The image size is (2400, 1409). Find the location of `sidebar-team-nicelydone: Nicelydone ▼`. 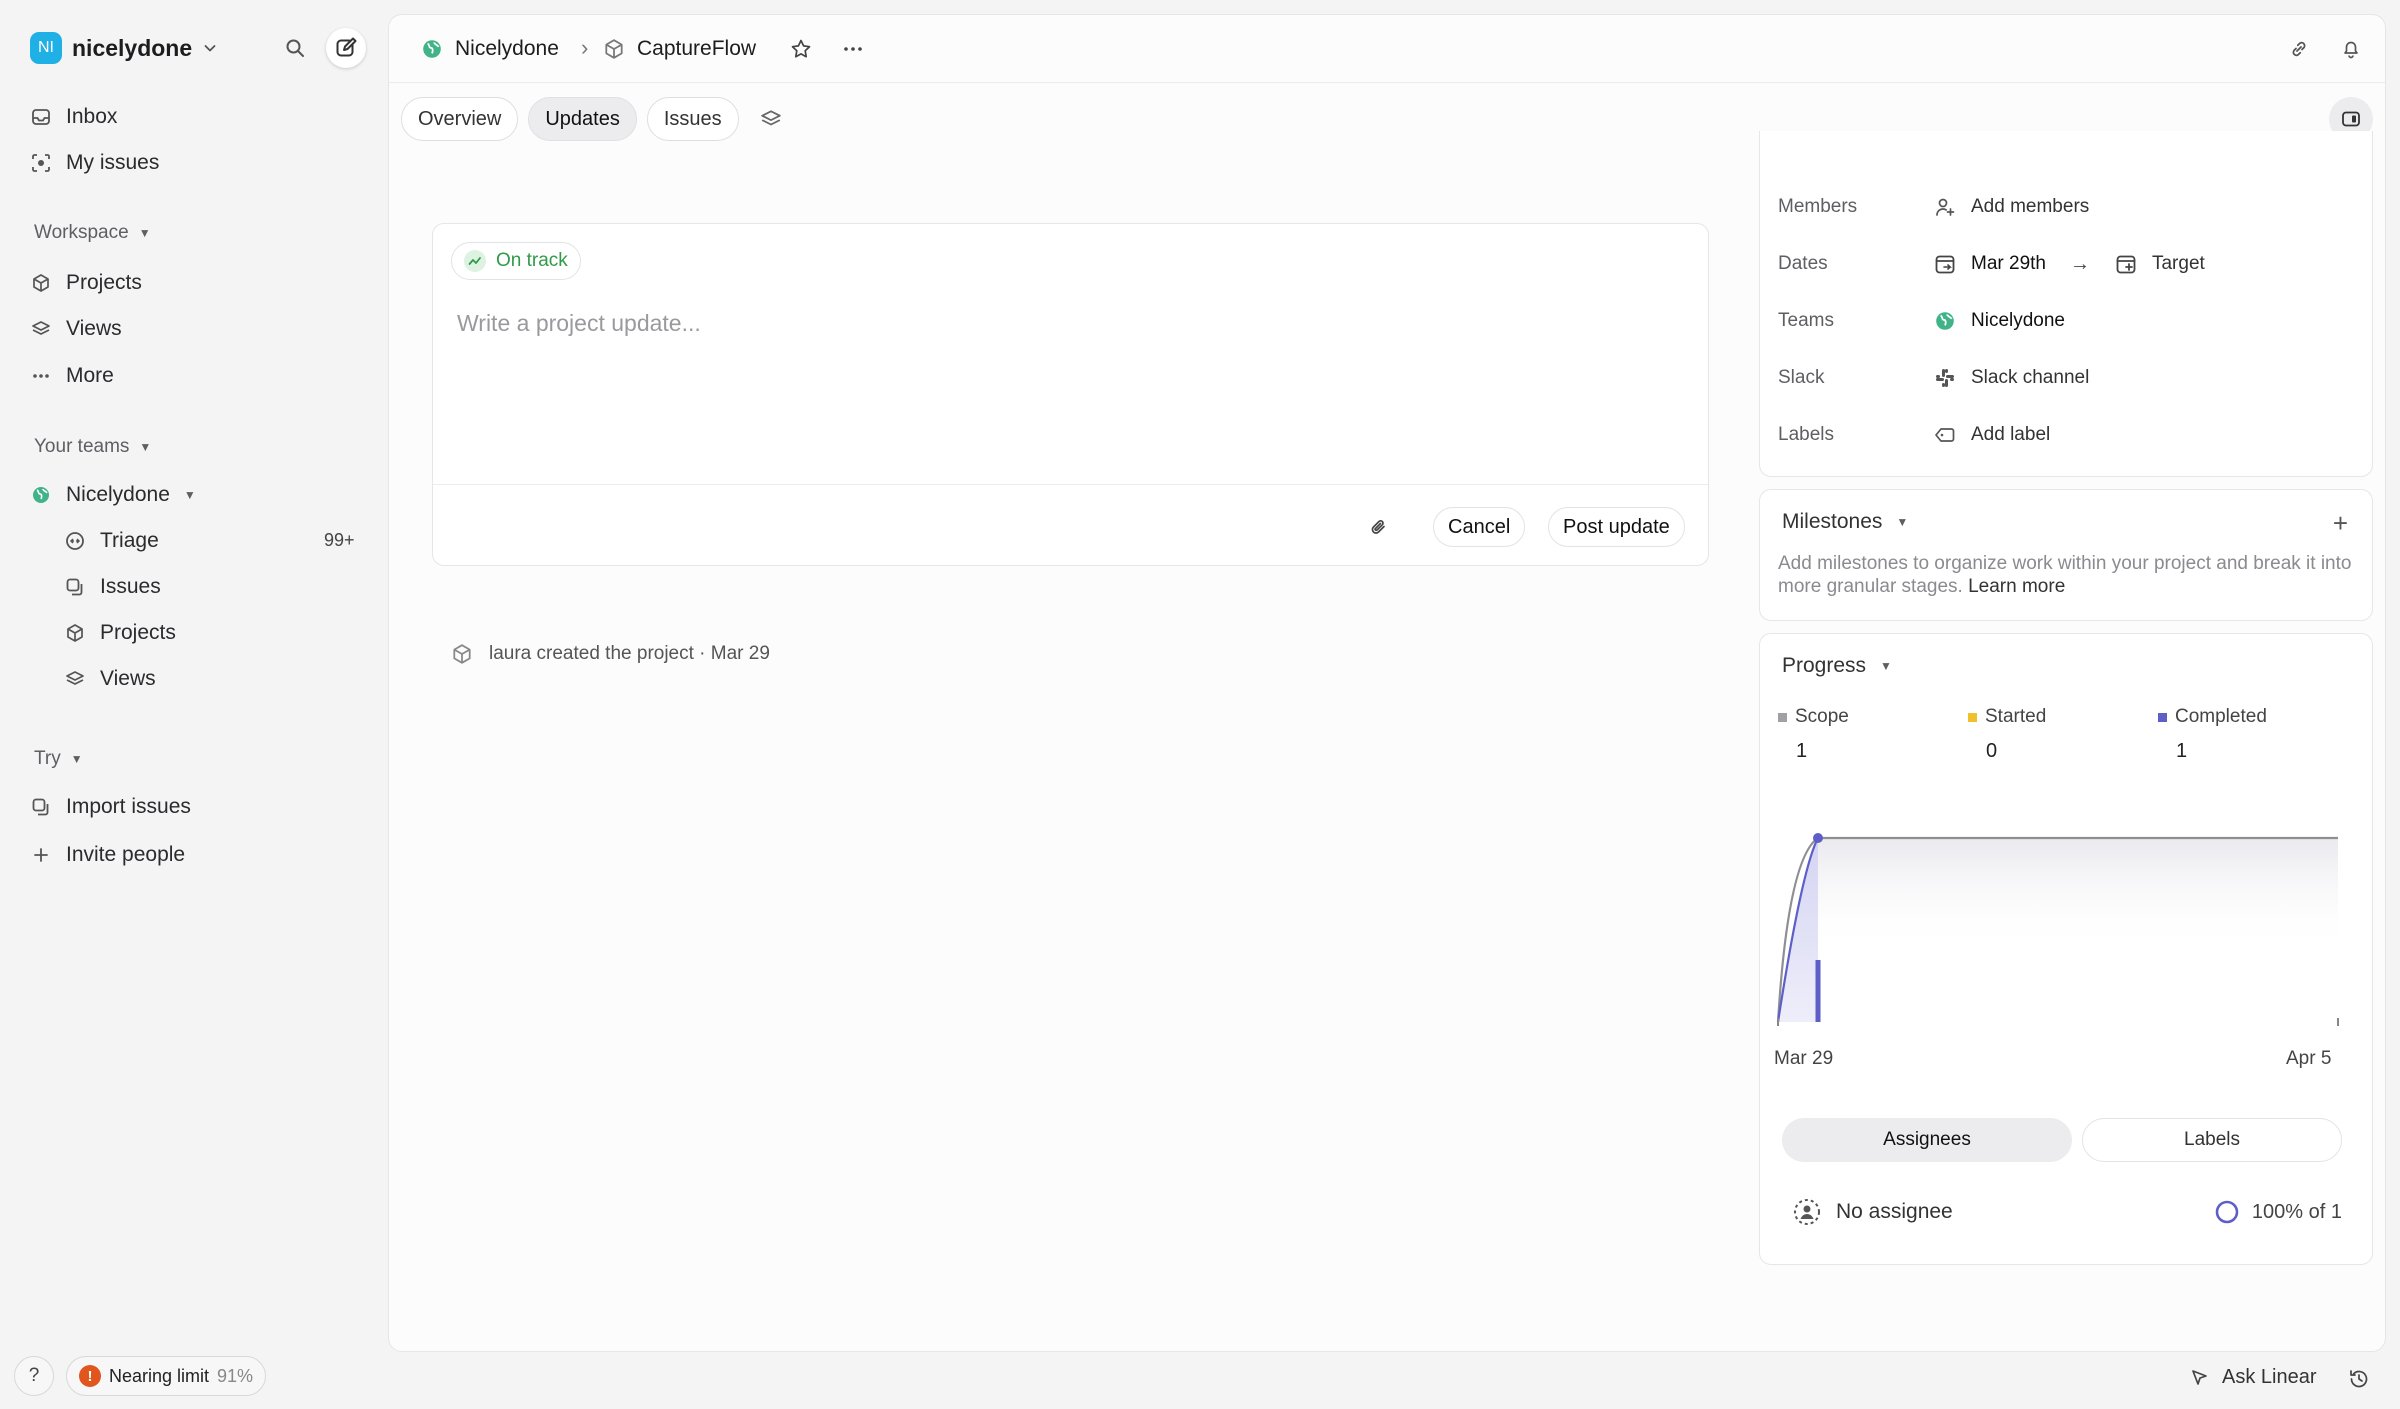

sidebar-team-nicelydone: Nicelydone ▼ is located at coordinates (113, 495).